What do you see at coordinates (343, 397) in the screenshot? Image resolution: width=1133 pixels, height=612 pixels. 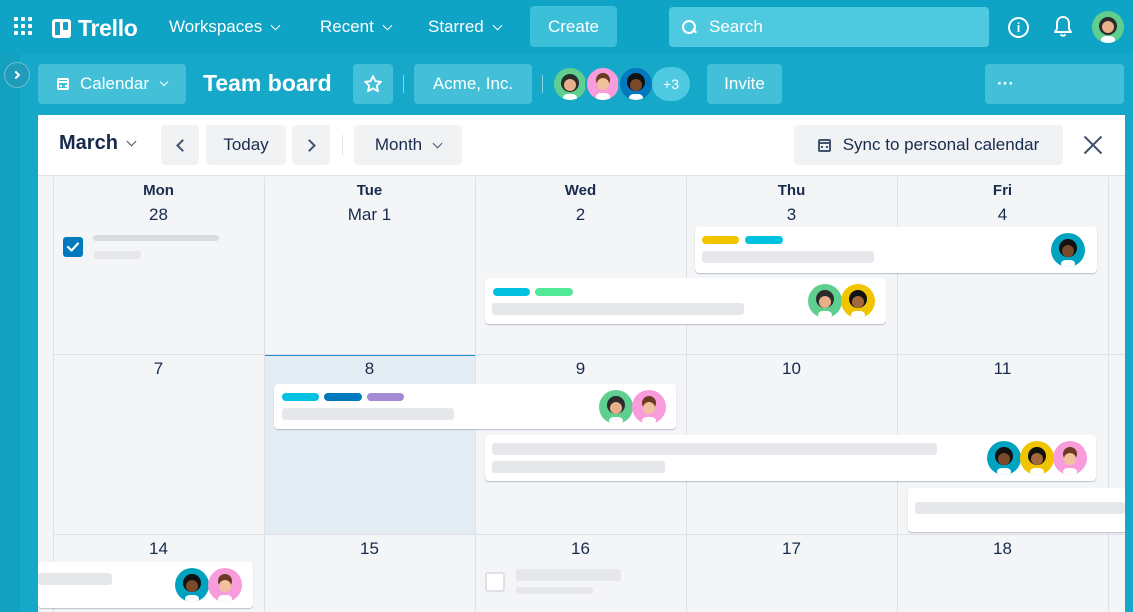 I see `label-blue` at bounding box center [343, 397].